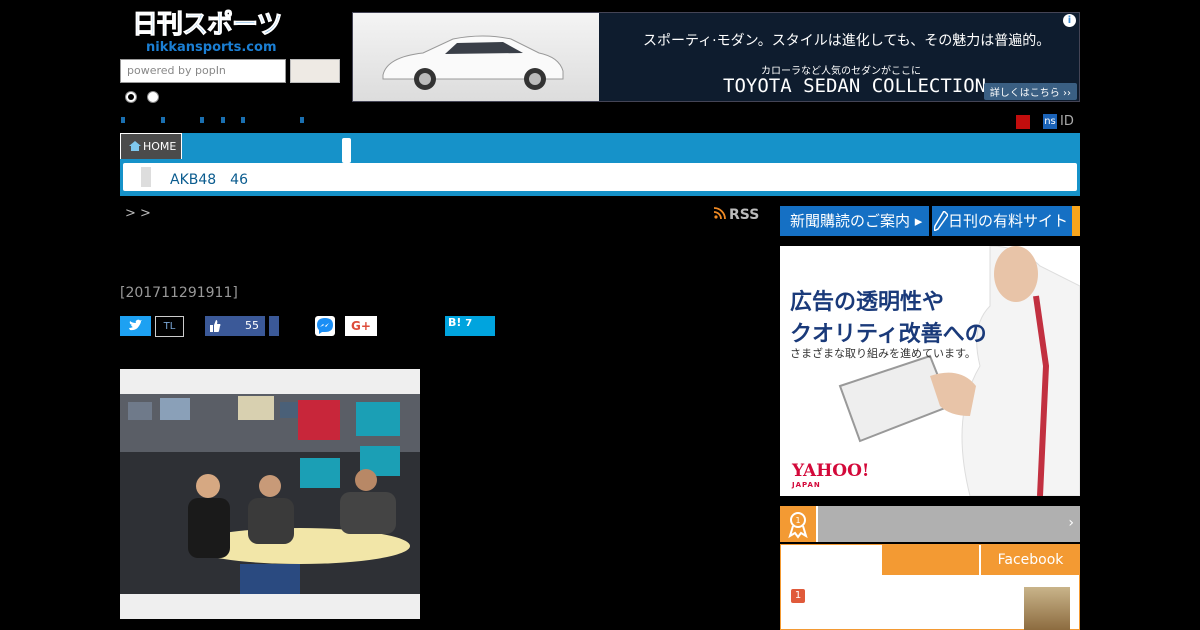 Image resolution: width=1200 pixels, height=630 pixels. Describe the element at coordinates (1030, 560) in the screenshot. I see `ranking-tab-facebook: Facebook` at that location.